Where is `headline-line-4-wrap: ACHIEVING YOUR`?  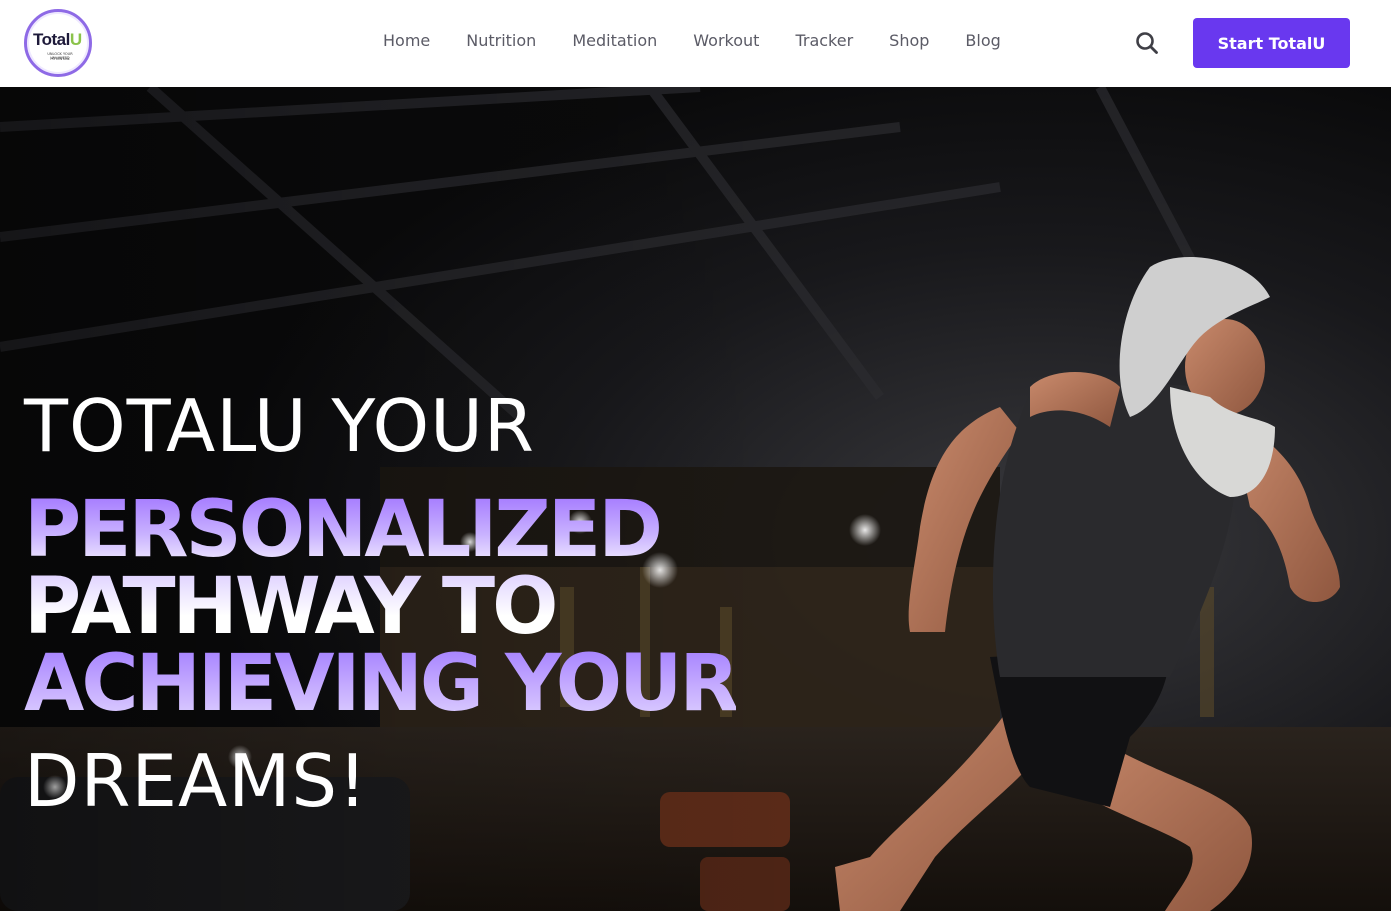
headline-line-4-wrap: ACHIEVING YOUR is located at coordinates (381, 684).